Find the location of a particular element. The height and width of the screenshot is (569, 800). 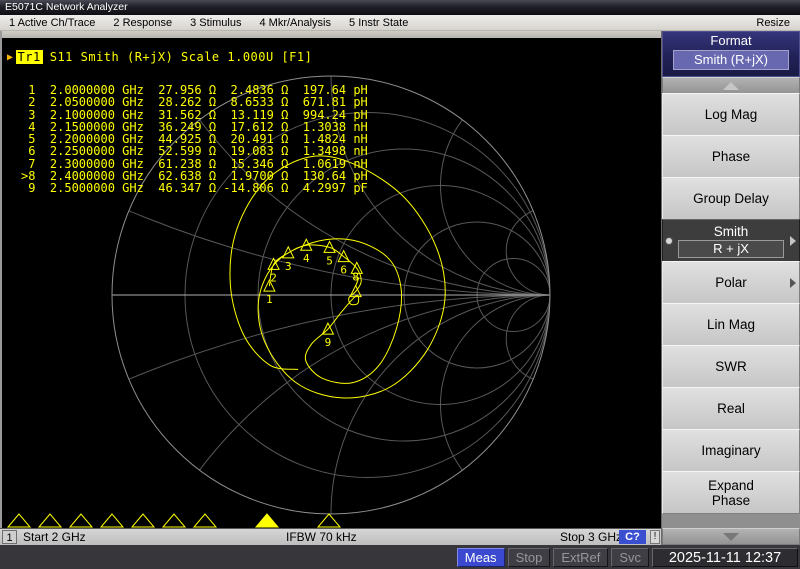

softkey-swr: SWR is located at coordinates (731, 366).